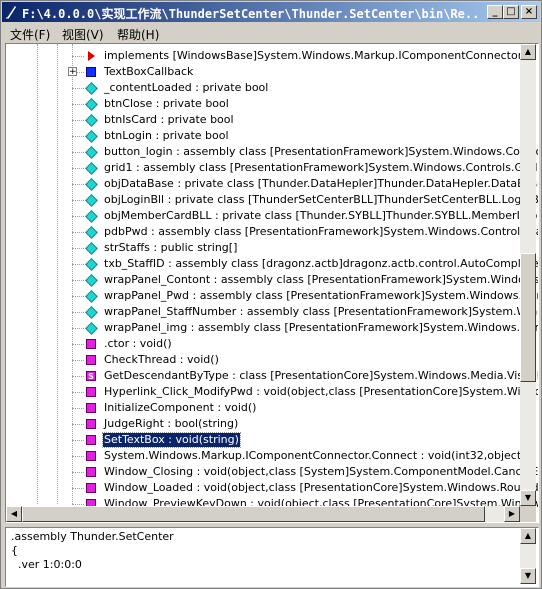 This screenshot has height=589, width=542. Describe the element at coordinates (171, 247) in the screenshot. I see `tree-node-label: strStaffs : public string[]` at that location.